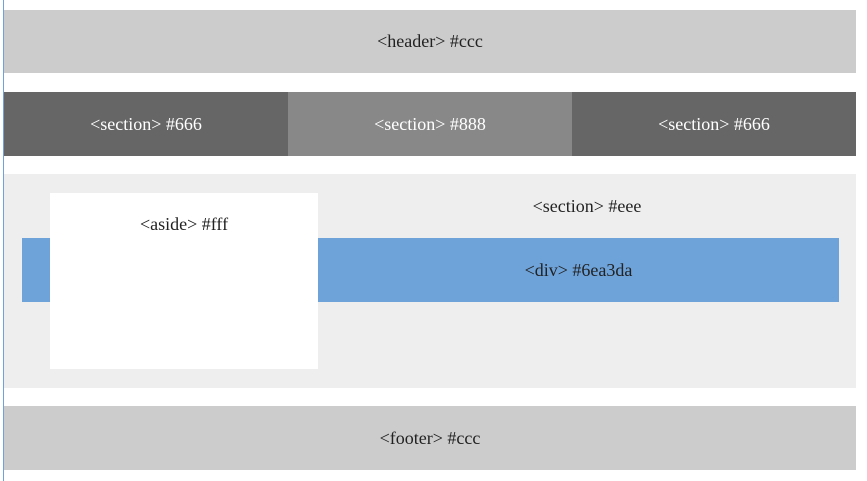 The height and width of the screenshot is (481, 867). I want to click on section-block-1: <section> #666, so click(146, 124).